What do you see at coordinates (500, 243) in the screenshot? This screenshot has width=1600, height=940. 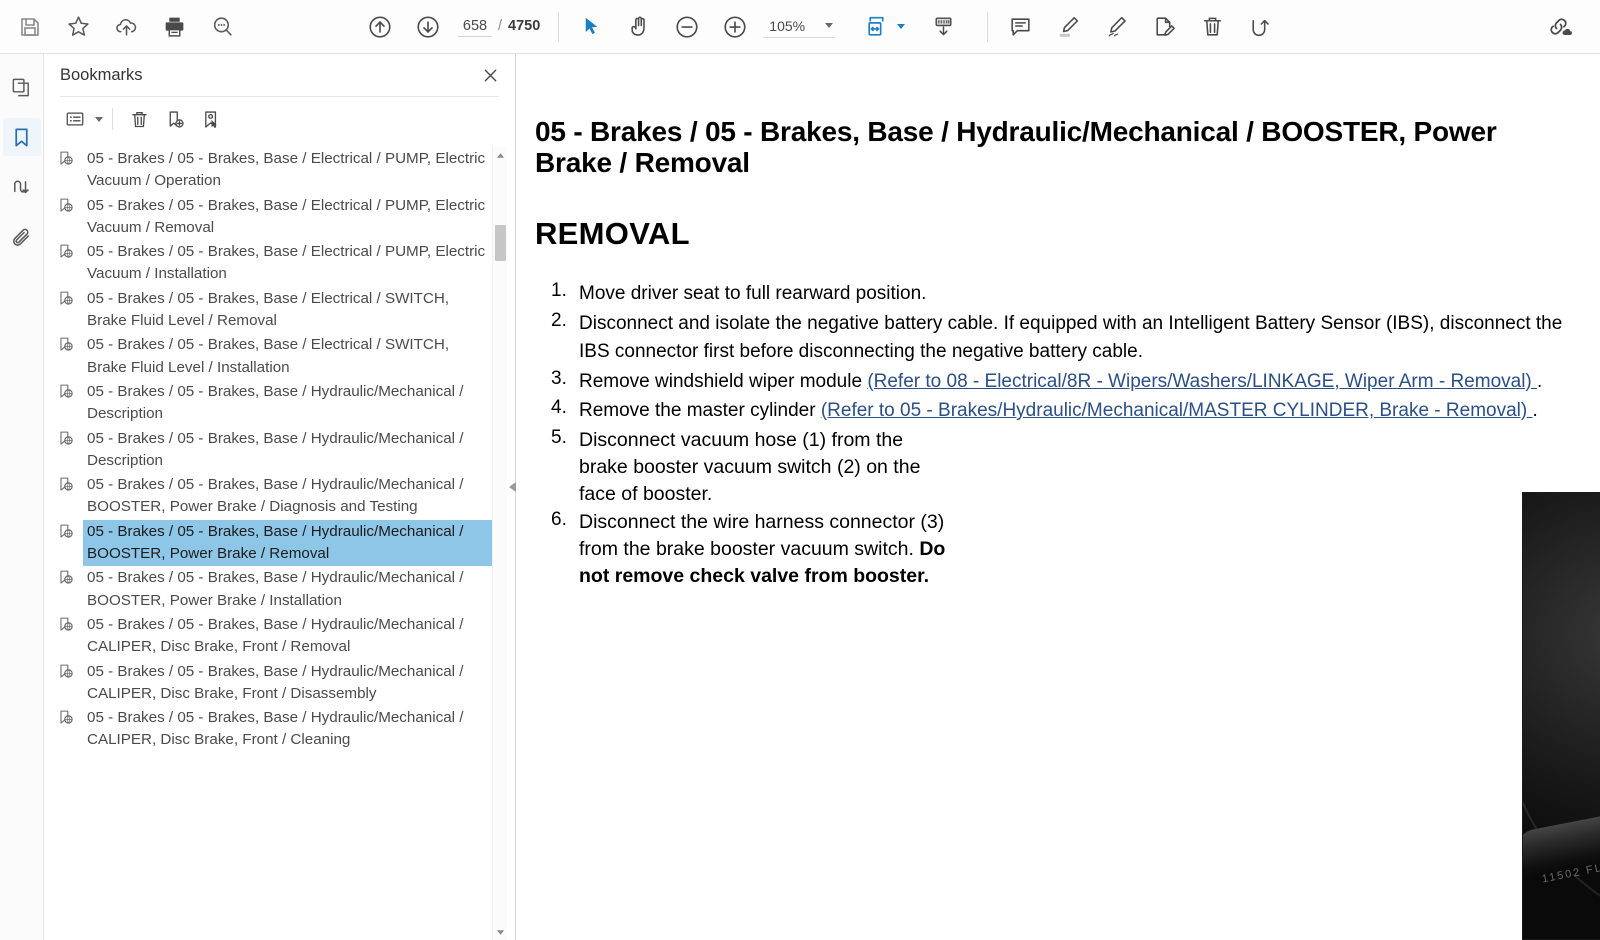 I see `scrollbar-thumb` at bounding box center [500, 243].